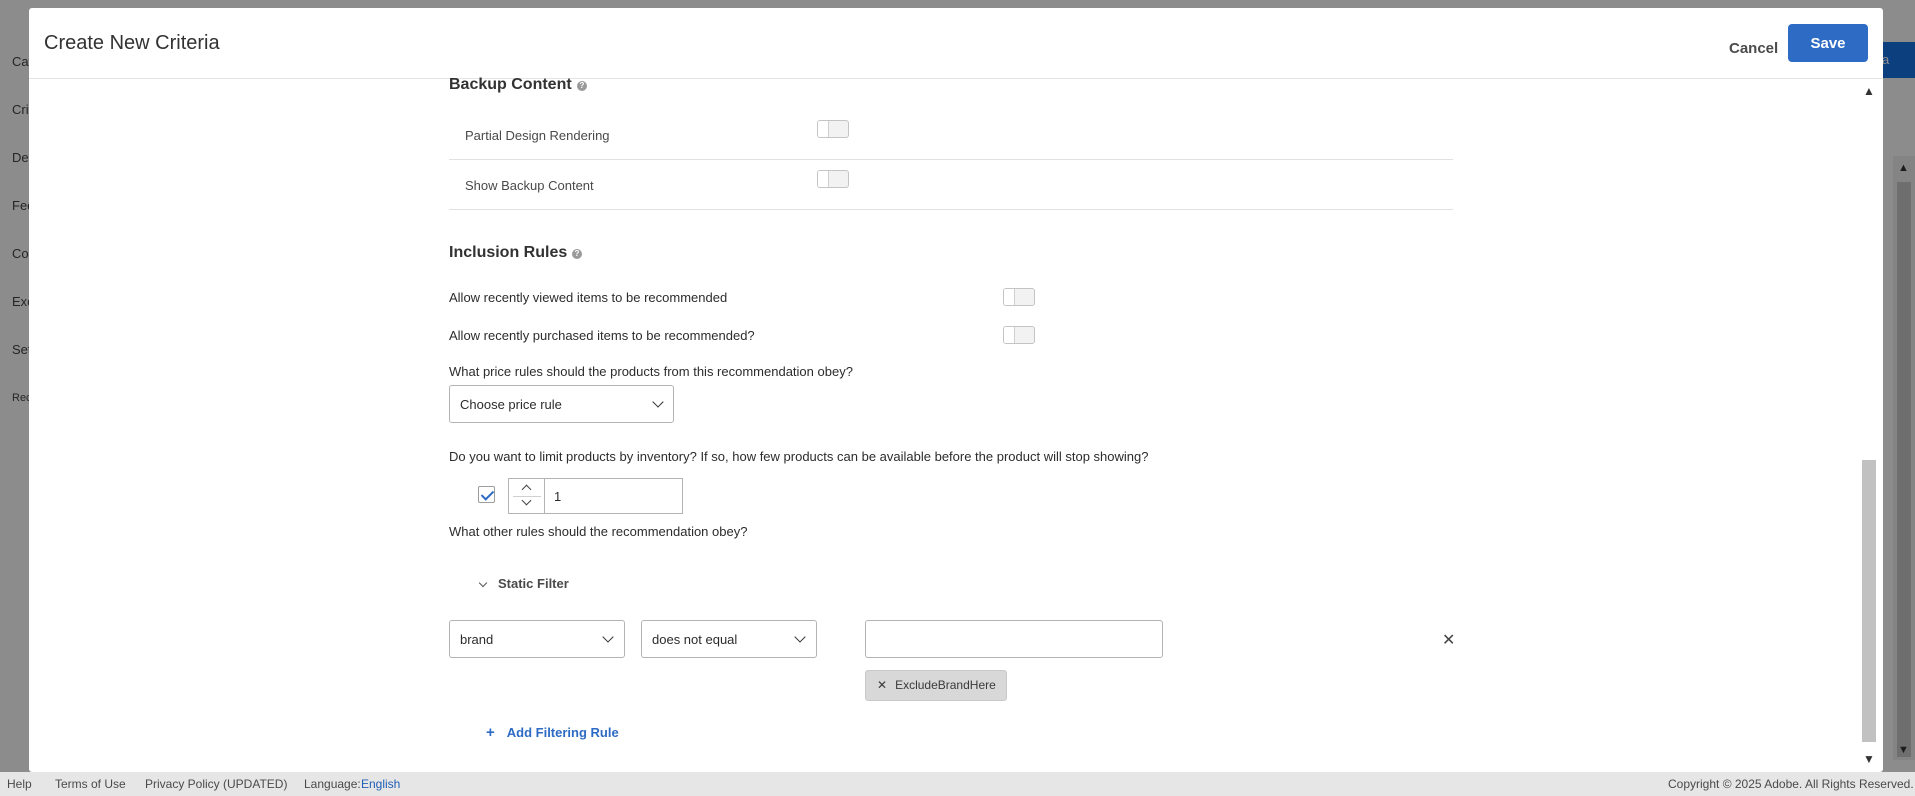  Describe the element at coordinates (526, 489) in the screenshot. I see `chevron-up-icon` at that location.